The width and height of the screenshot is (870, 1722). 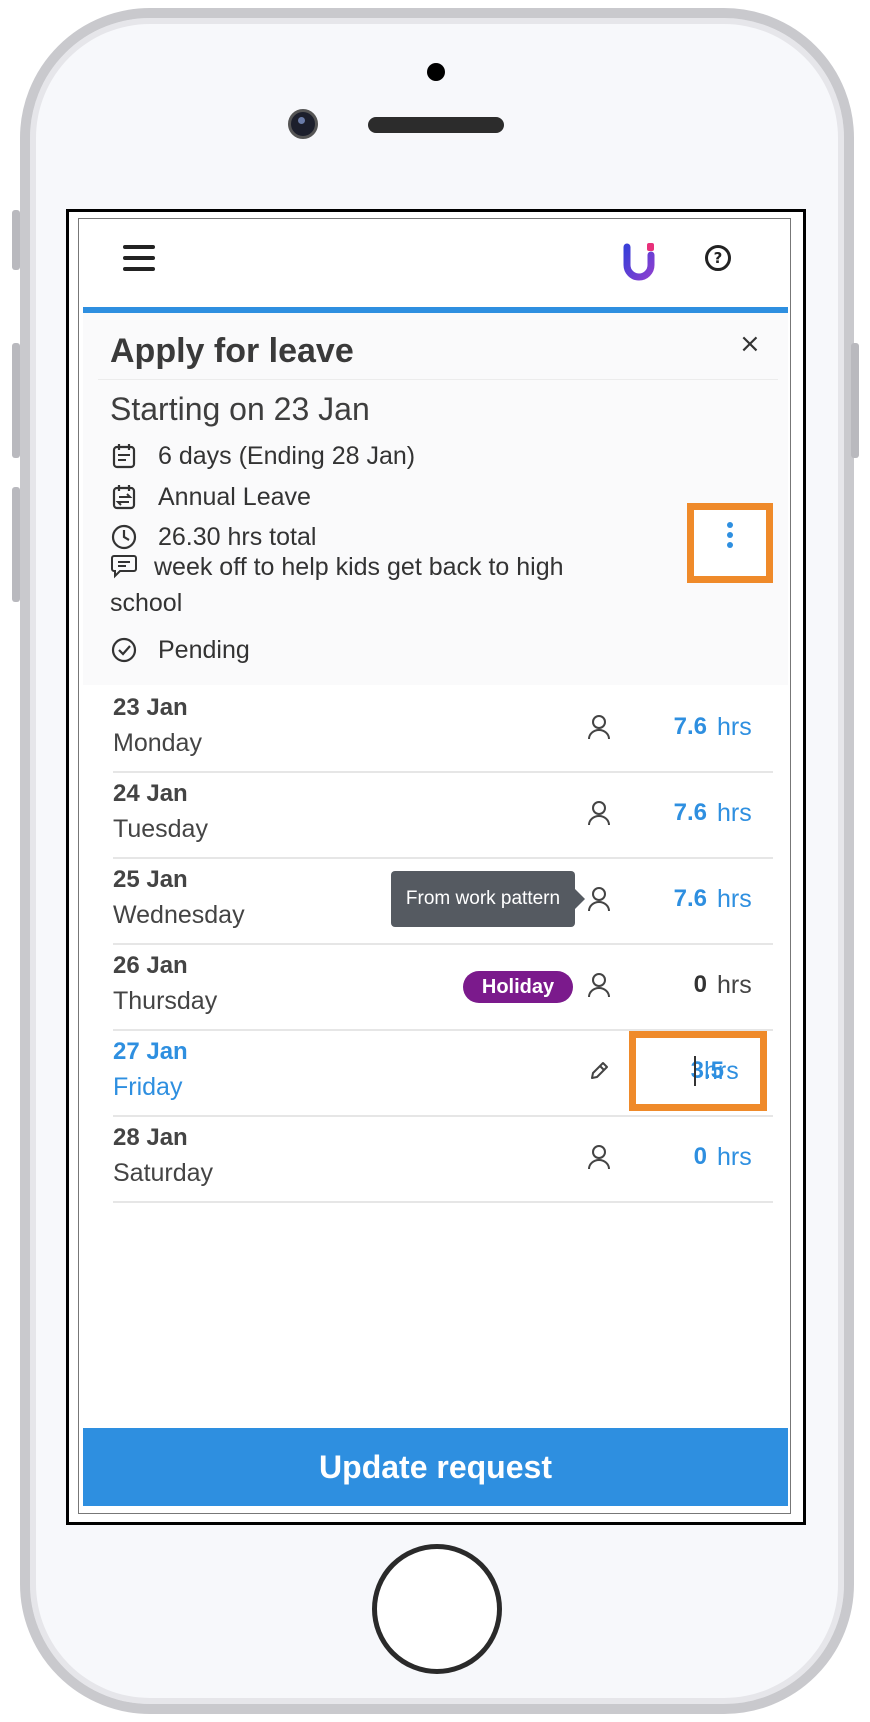 What do you see at coordinates (150, 1051) in the screenshot?
I see `day-date: 27 Jan` at bounding box center [150, 1051].